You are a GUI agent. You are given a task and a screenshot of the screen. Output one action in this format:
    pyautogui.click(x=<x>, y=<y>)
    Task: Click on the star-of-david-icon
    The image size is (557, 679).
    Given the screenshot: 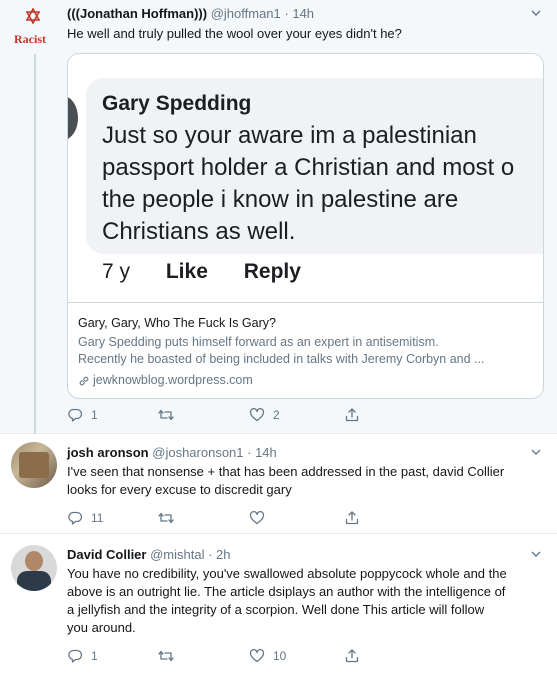 What is the action you would take?
    pyautogui.click(x=33, y=16)
    